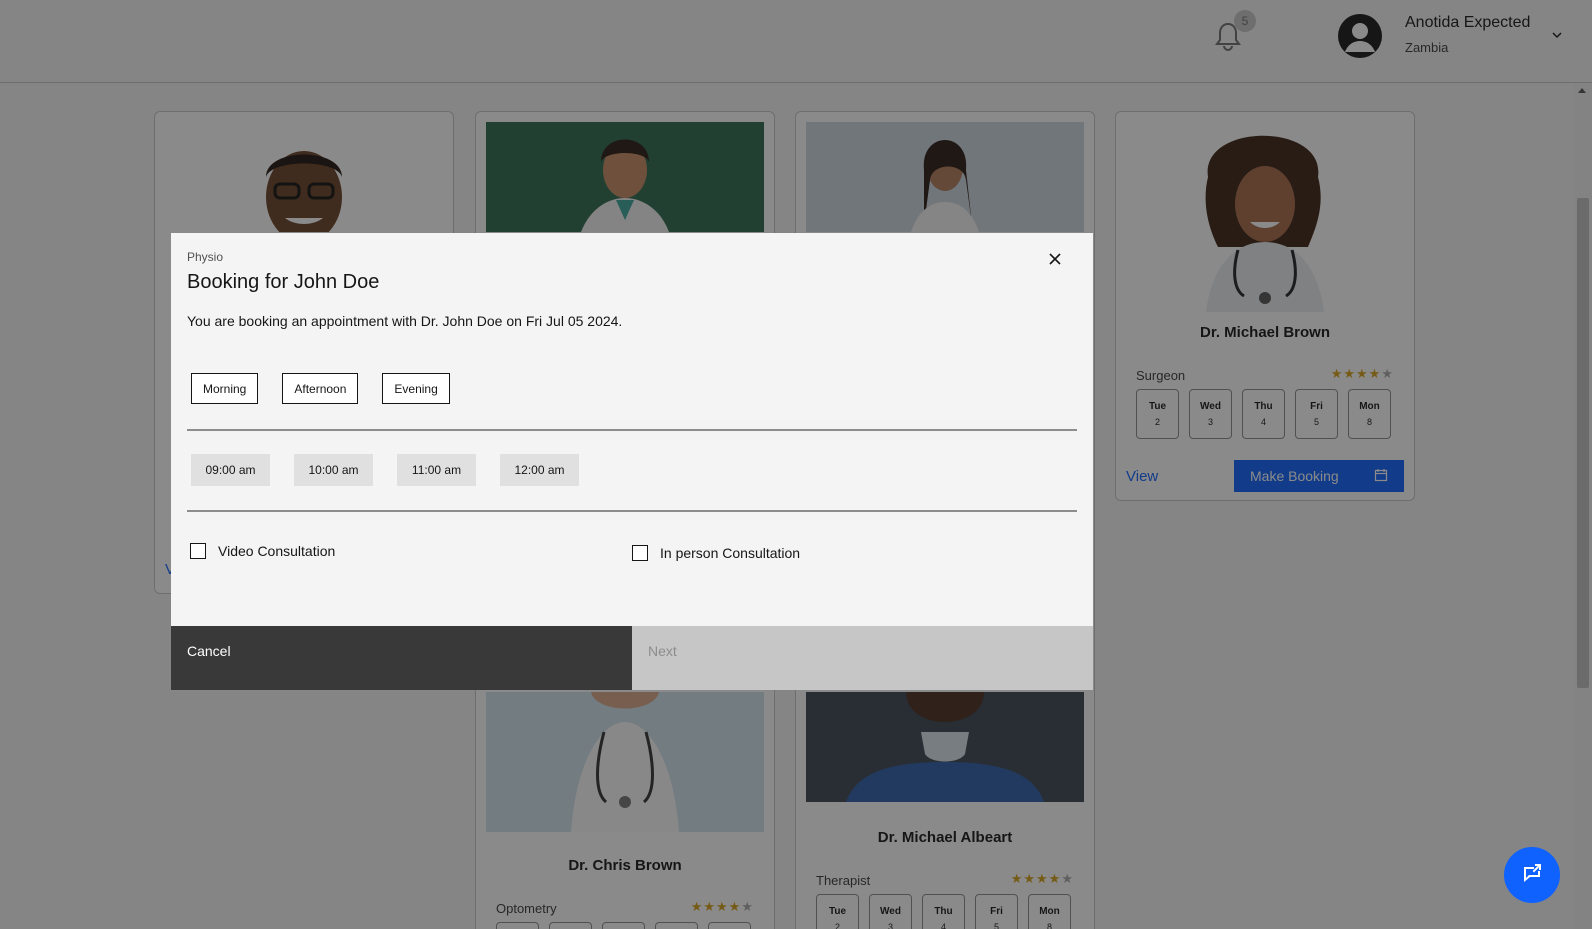 The height and width of the screenshot is (929, 1592). I want to click on in-person-consultation-option: In person Consultation, so click(716, 553).